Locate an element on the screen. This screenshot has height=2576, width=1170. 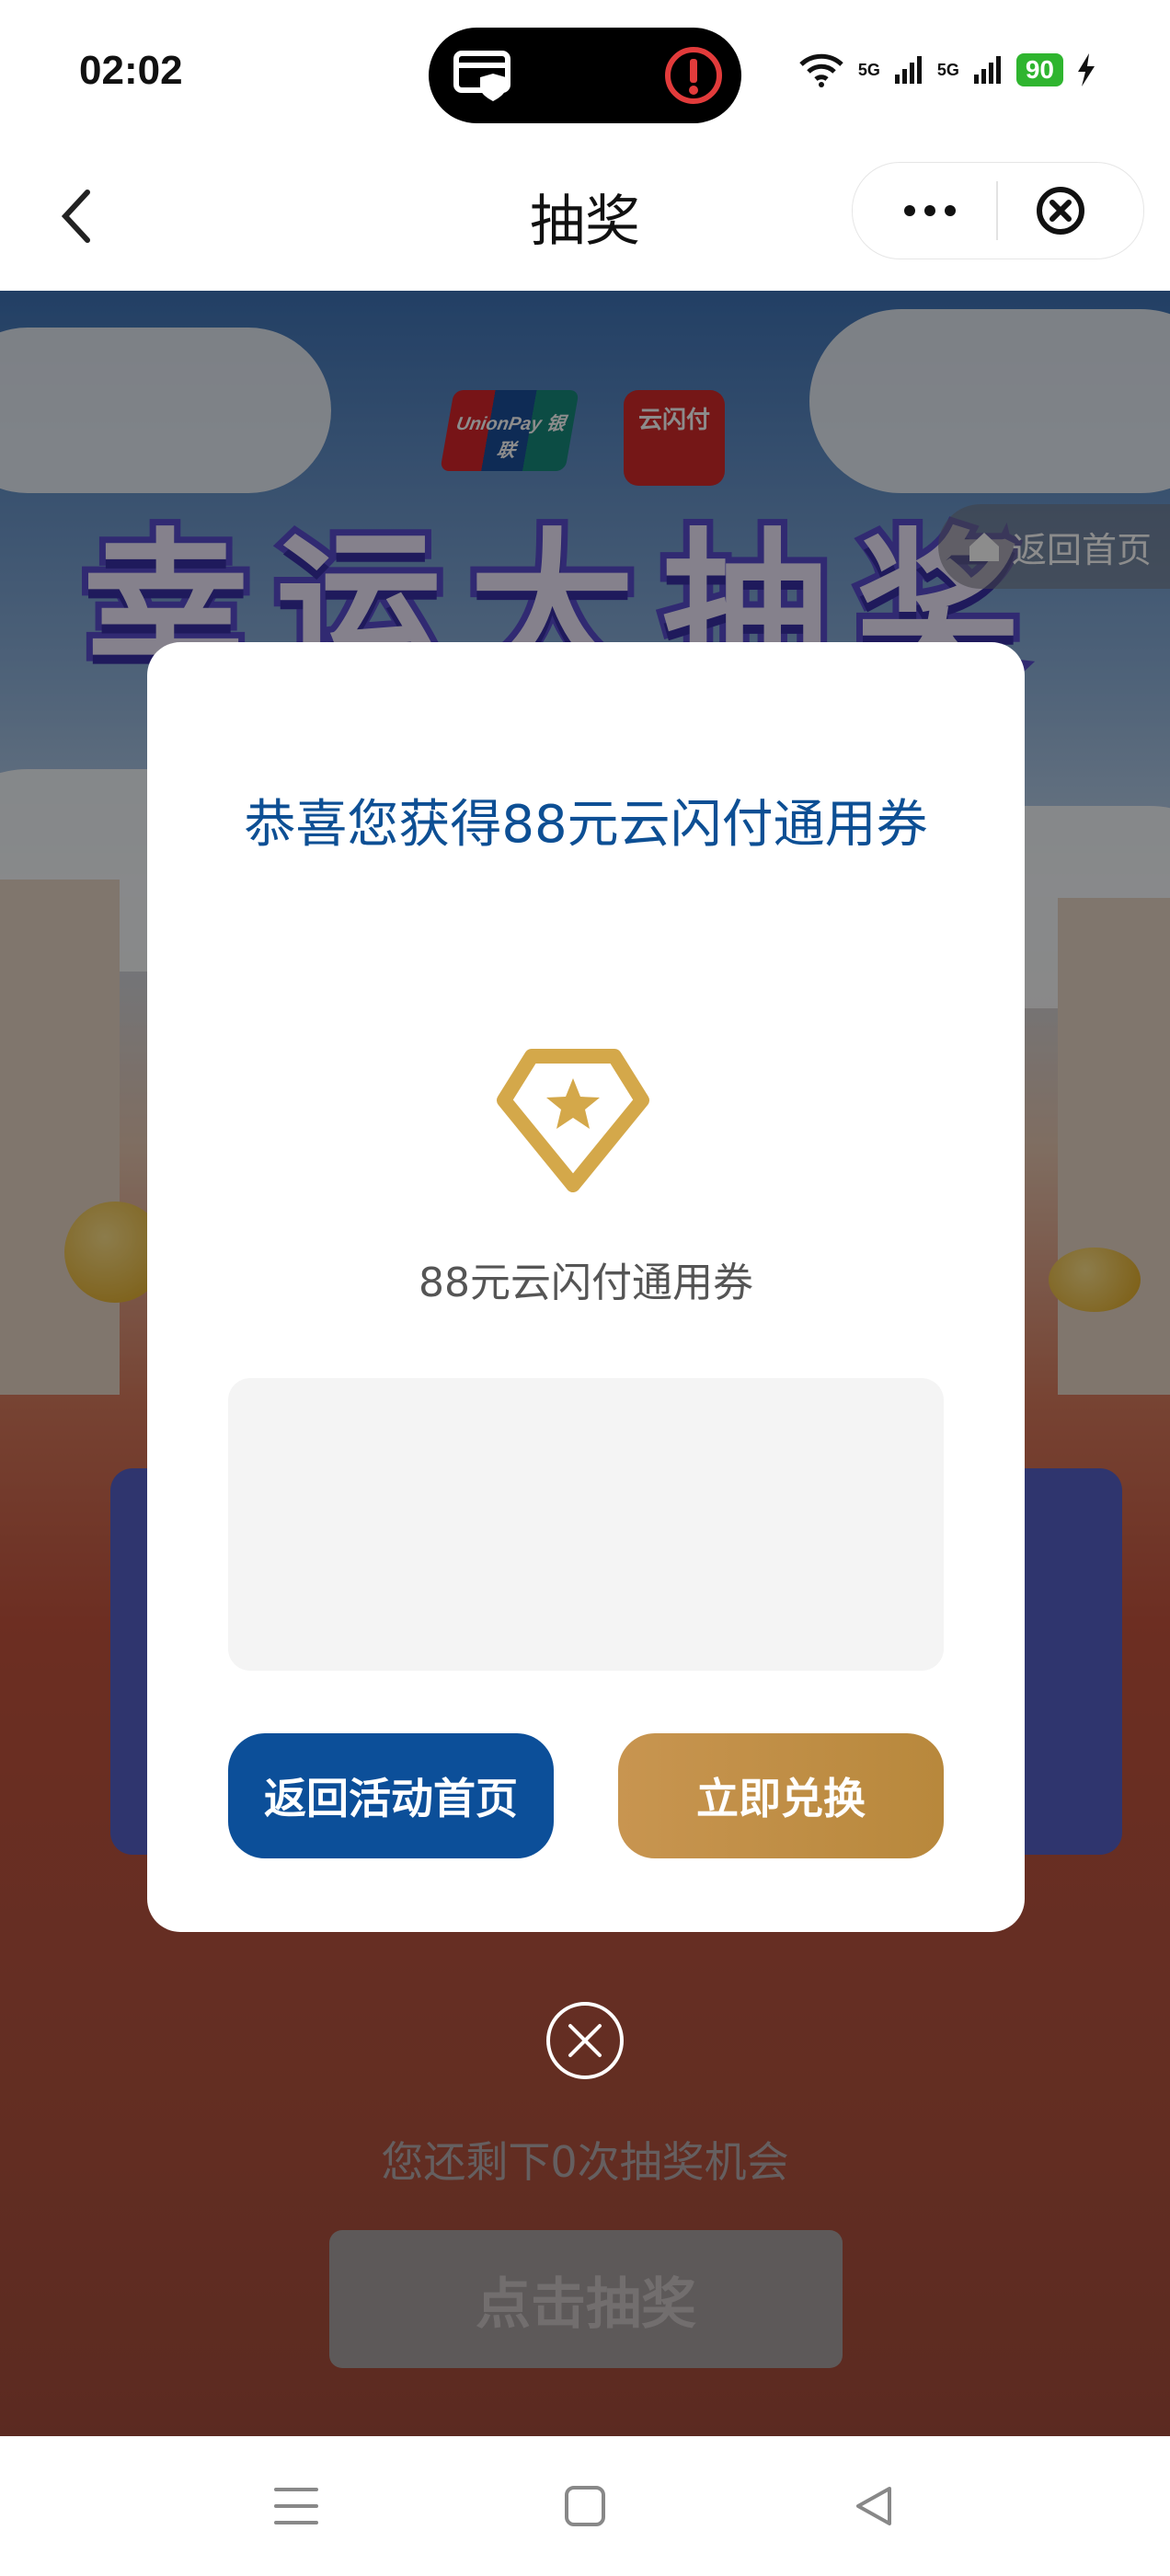
back-to-activity-label: 返回活动首页 is located at coordinates (391, 1798).